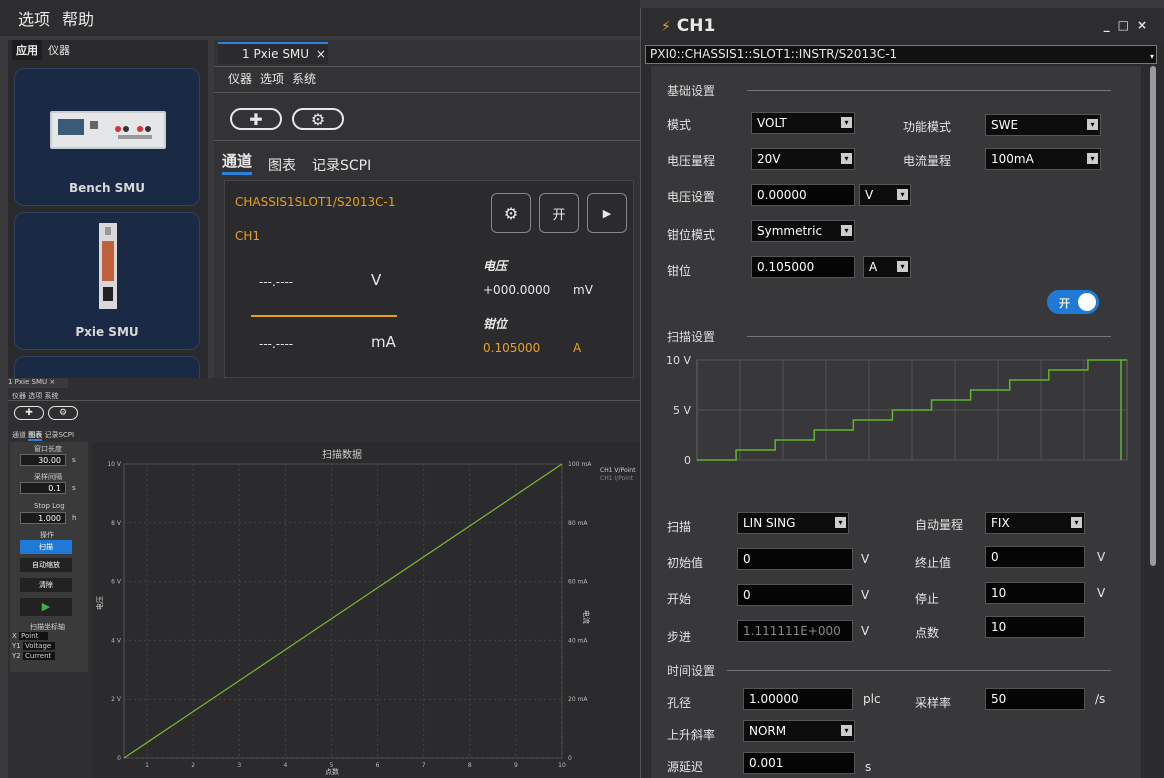  I want to click on toggle-knob, so click(1087, 302).